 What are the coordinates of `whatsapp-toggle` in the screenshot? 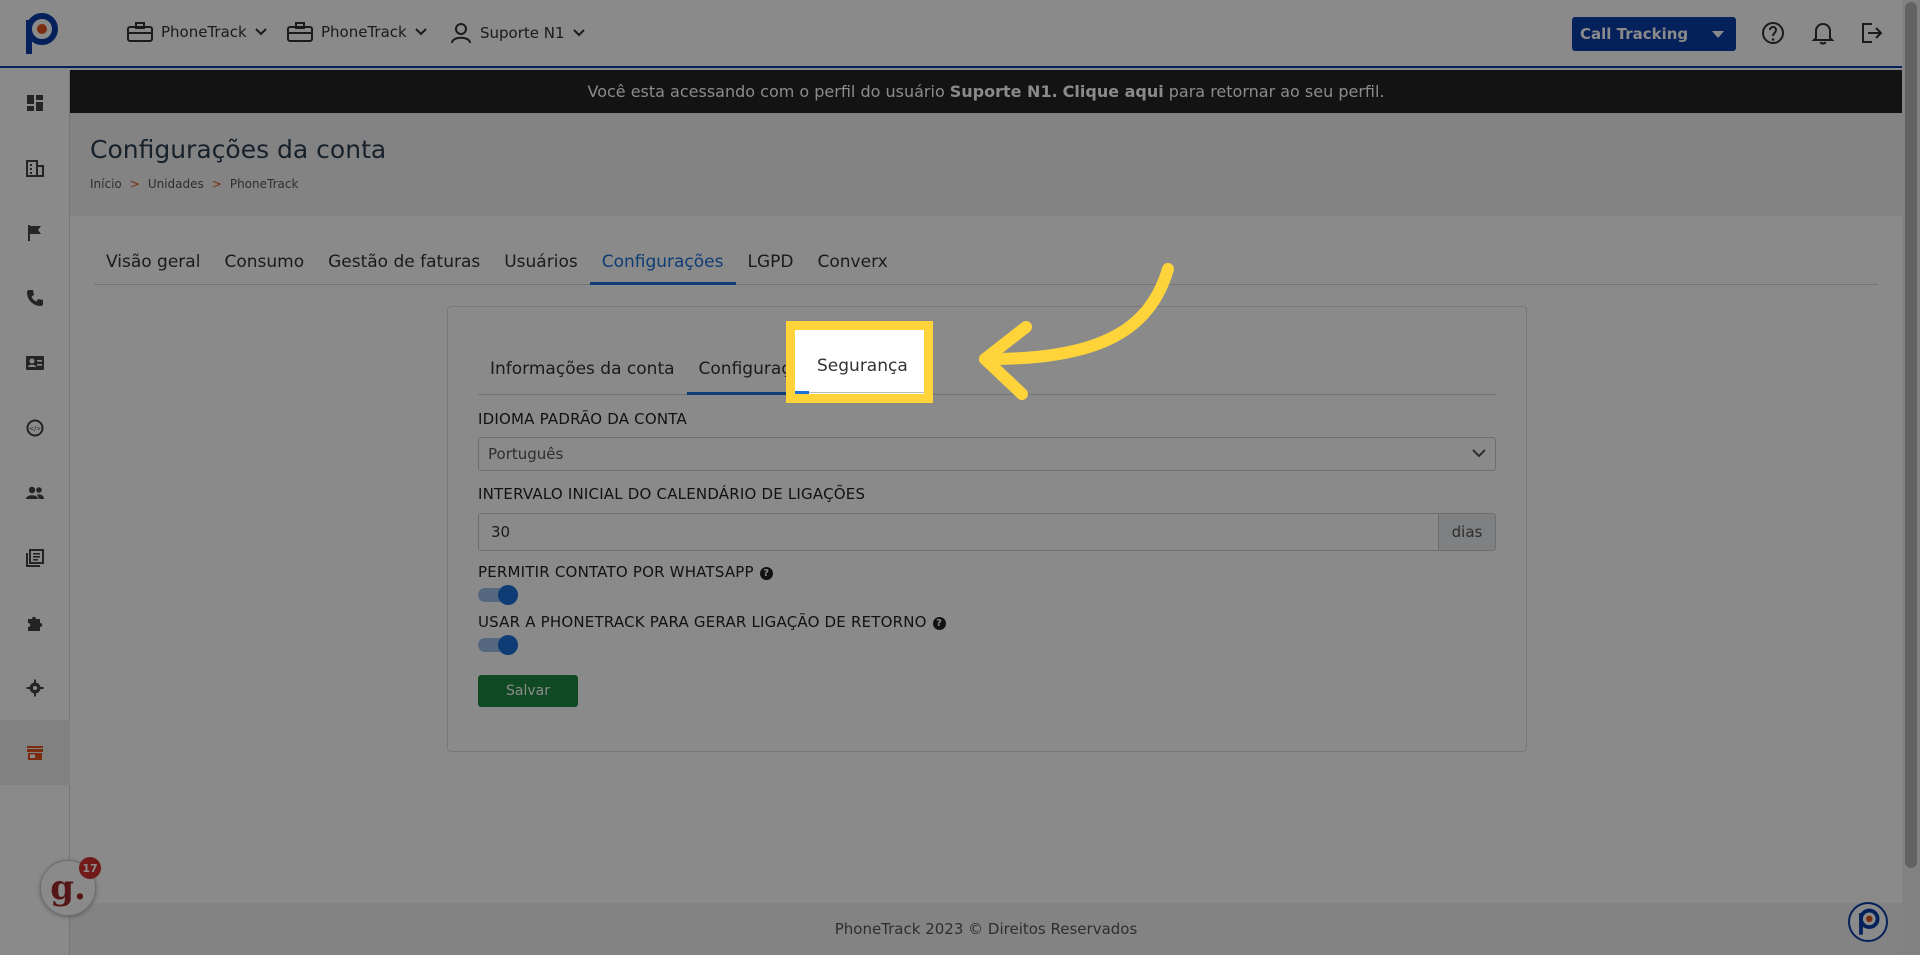 It's located at (498, 595).